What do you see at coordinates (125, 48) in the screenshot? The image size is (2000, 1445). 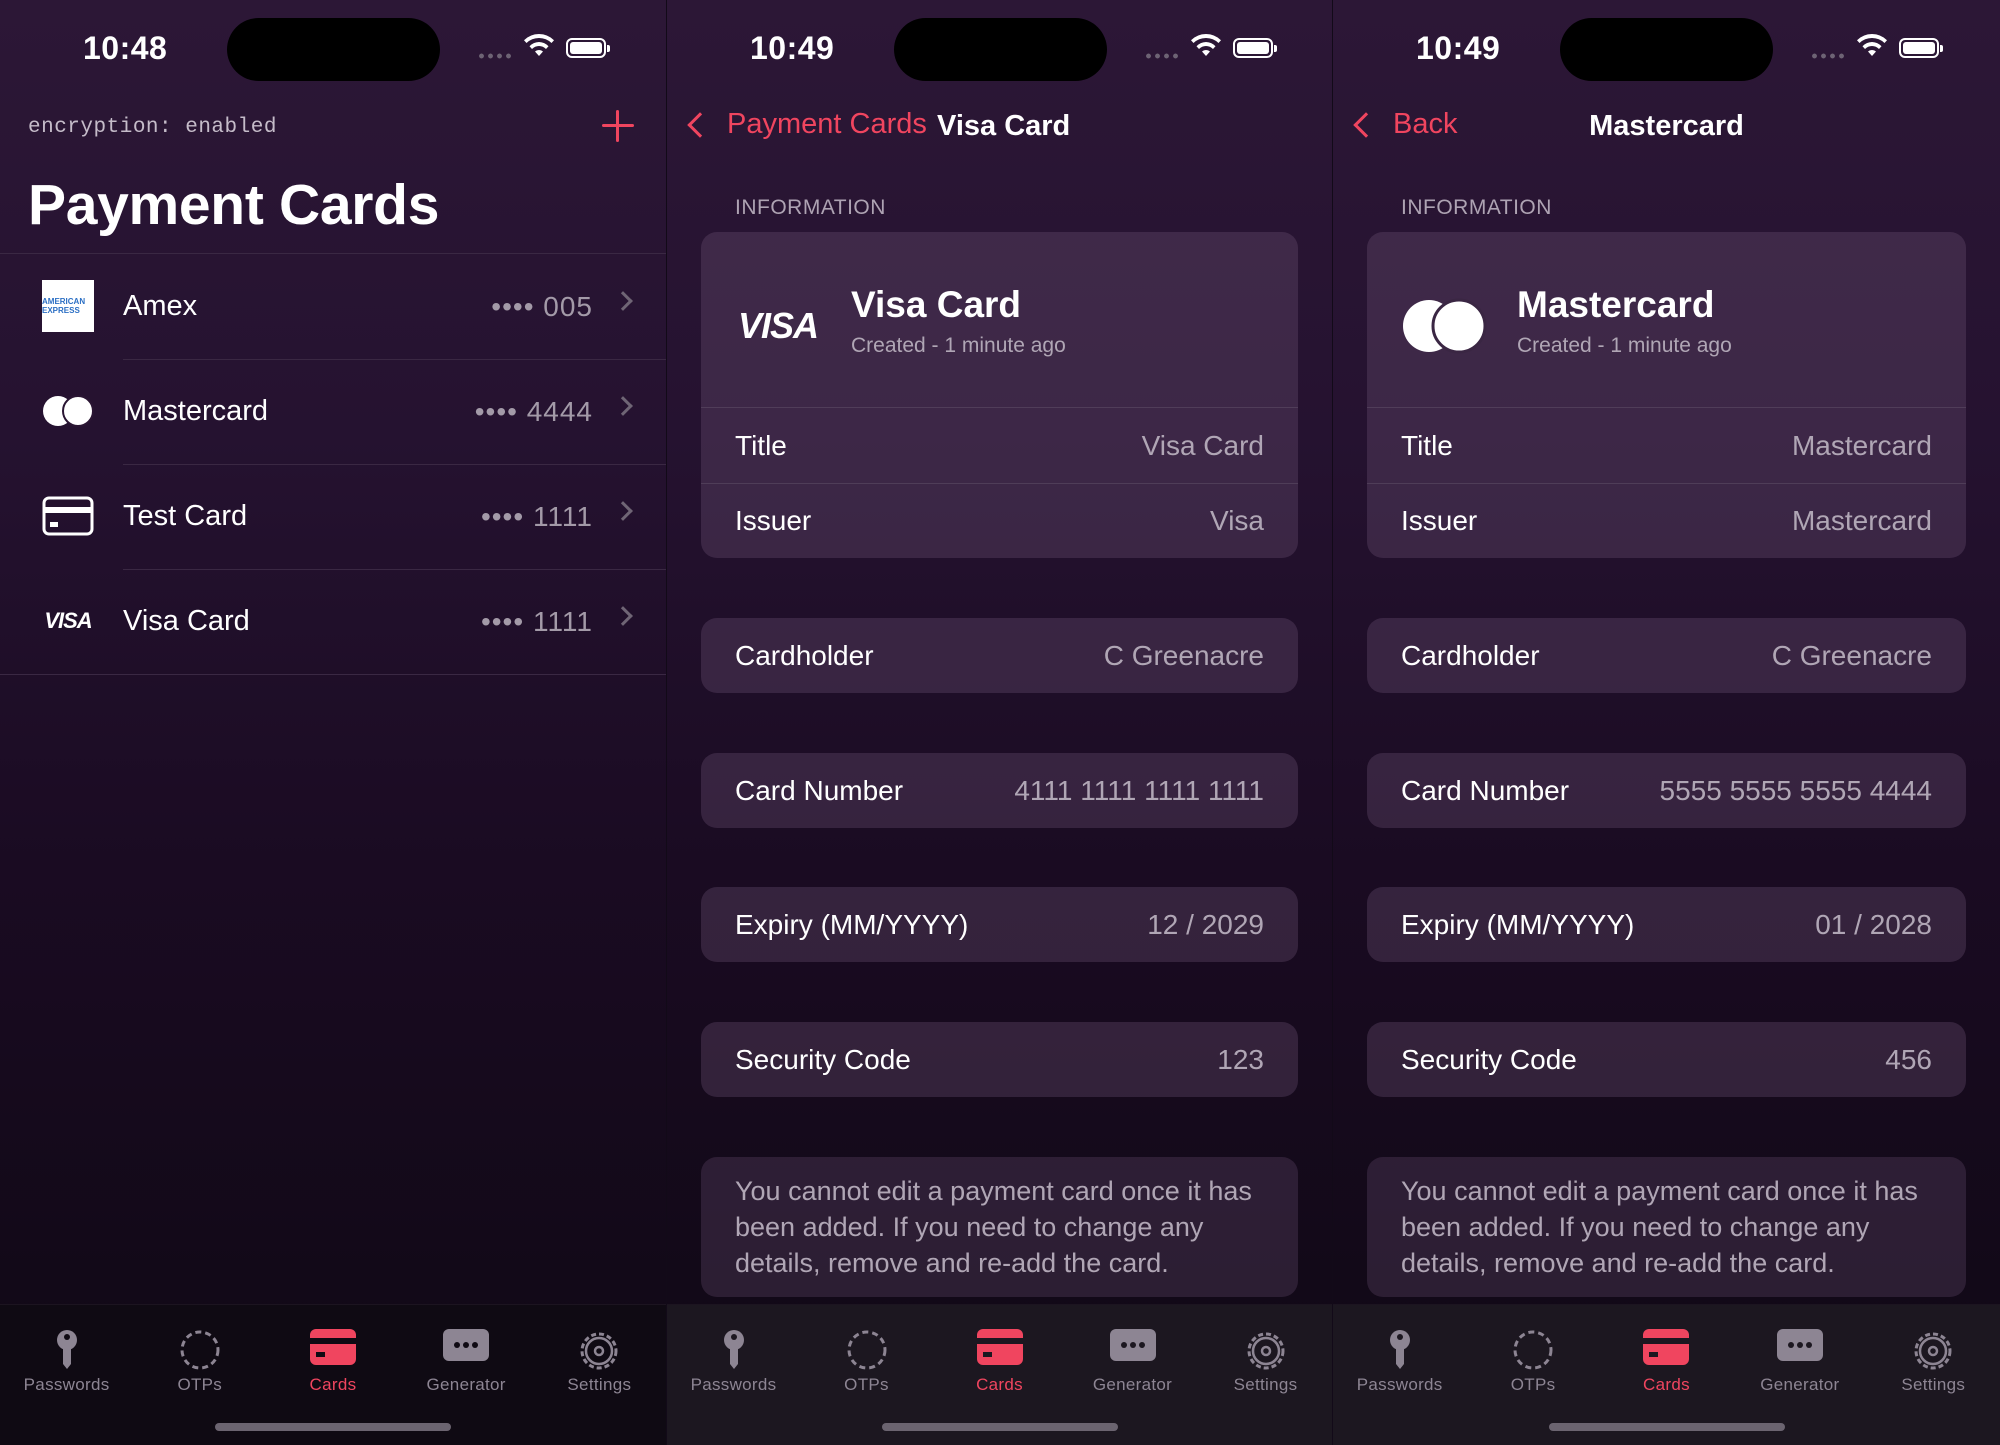 I see `status-time: 10:48` at bounding box center [125, 48].